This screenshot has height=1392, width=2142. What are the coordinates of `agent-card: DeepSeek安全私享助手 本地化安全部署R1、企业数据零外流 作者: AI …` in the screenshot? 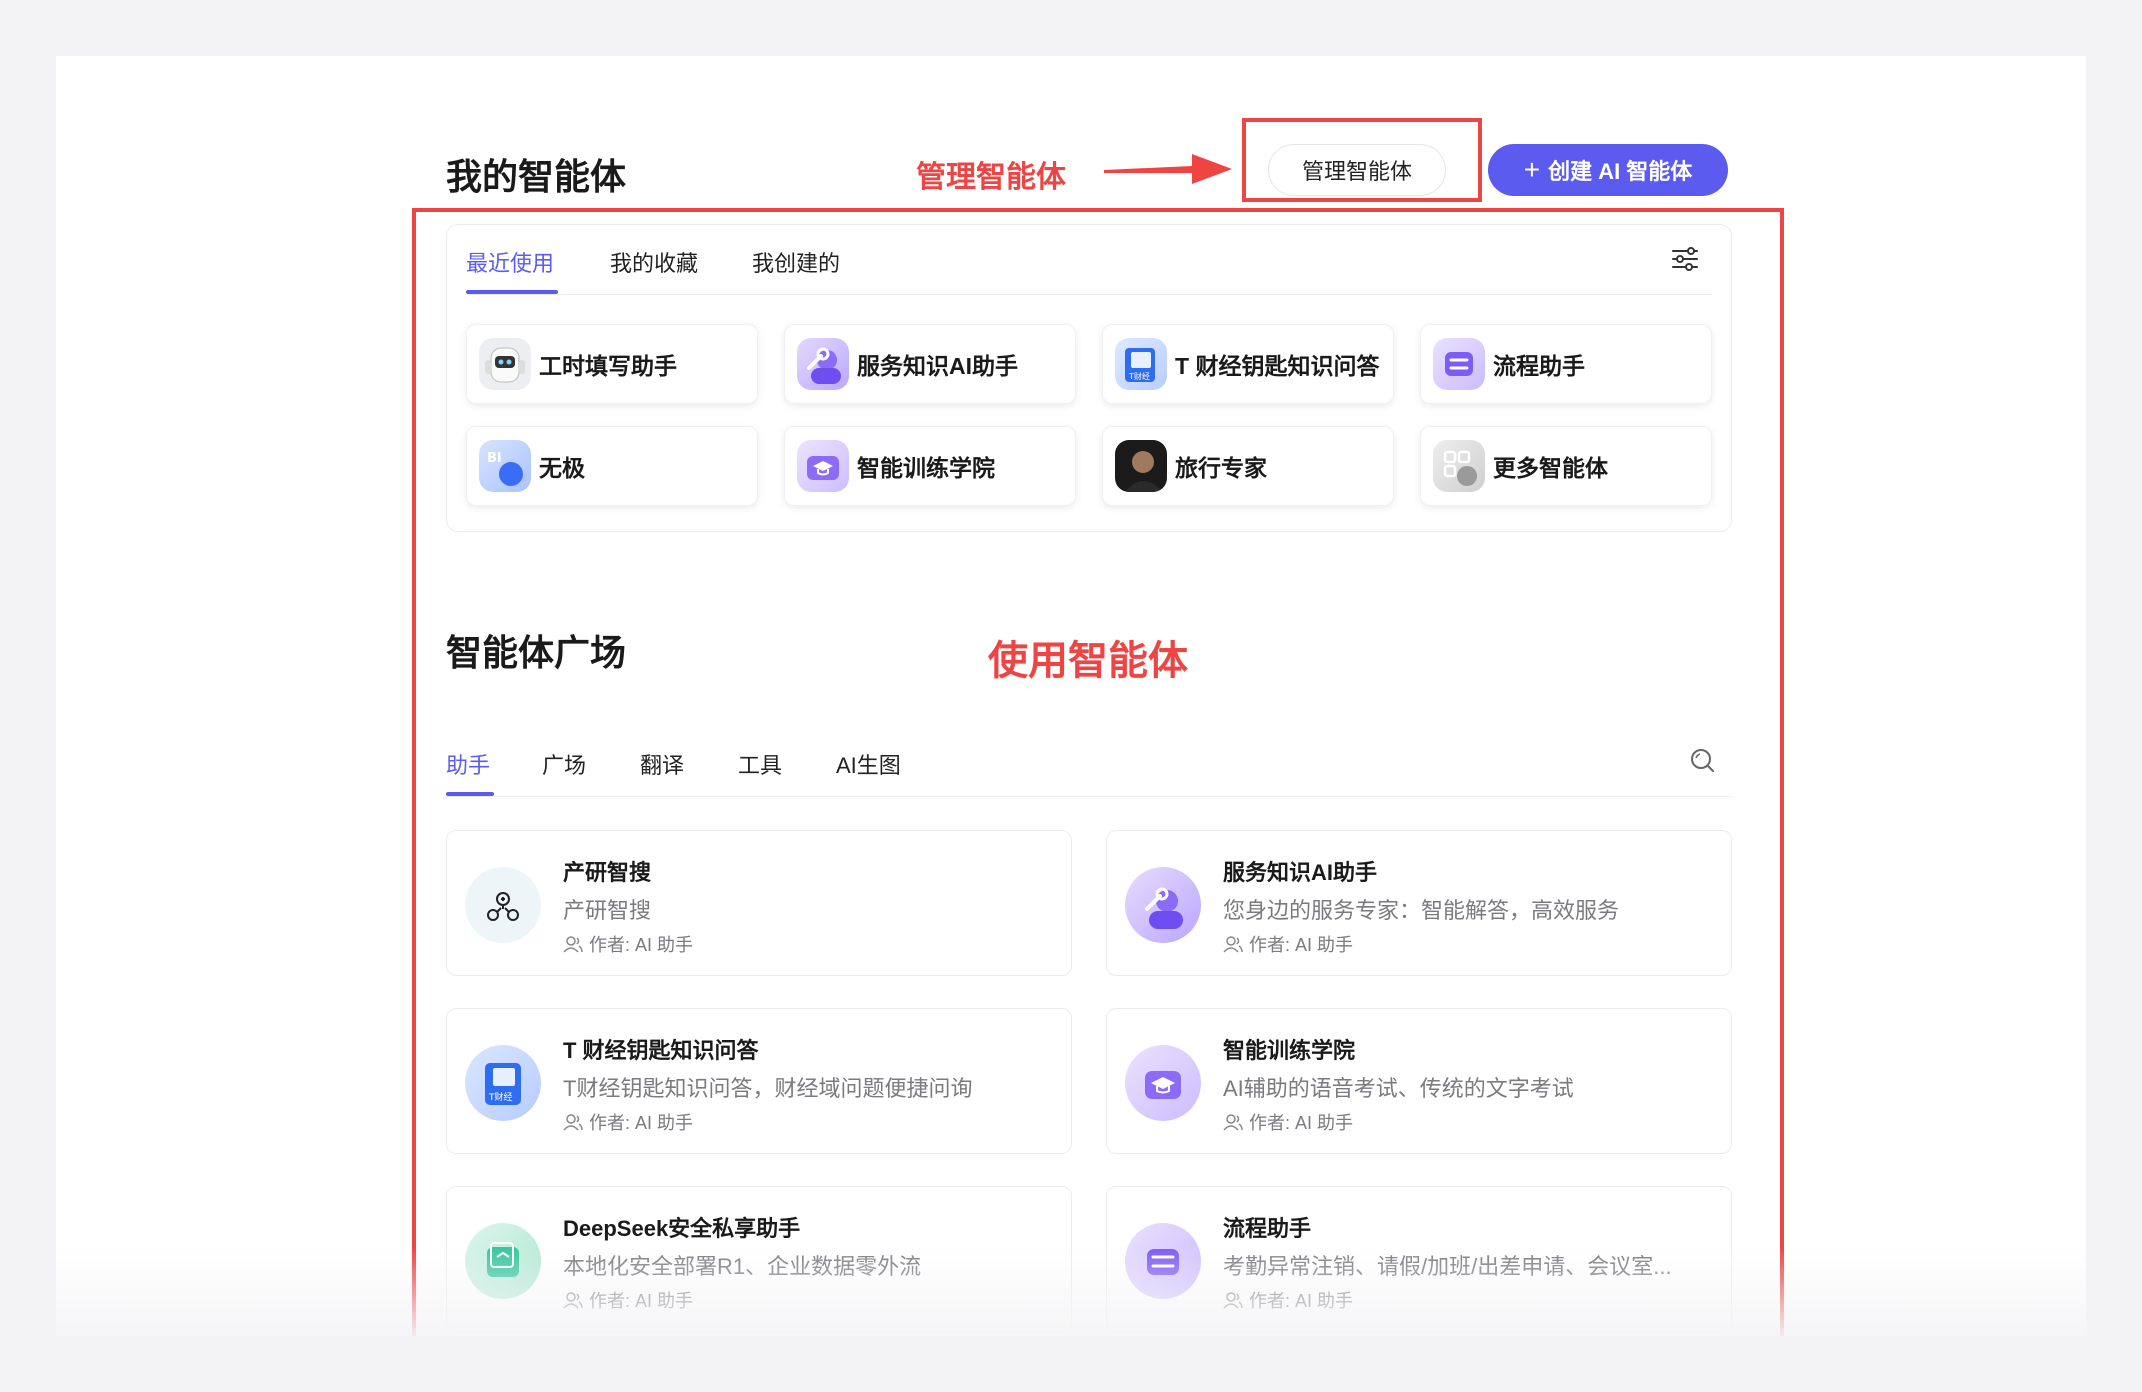 It's located at (759, 1259).